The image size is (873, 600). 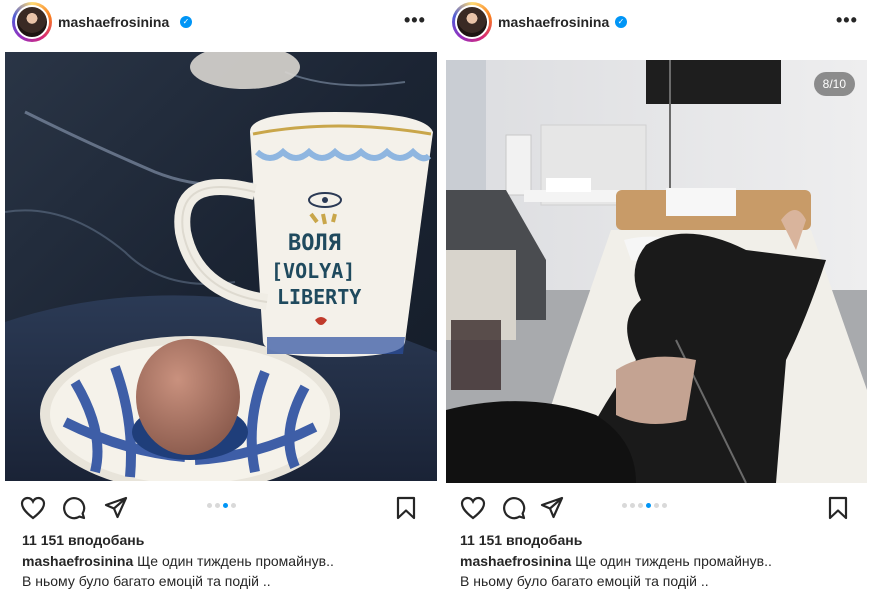 What do you see at coordinates (313, 271) in the screenshot?
I see `mug-text-line2: [VOLYA]` at bounding box center [313, 271].